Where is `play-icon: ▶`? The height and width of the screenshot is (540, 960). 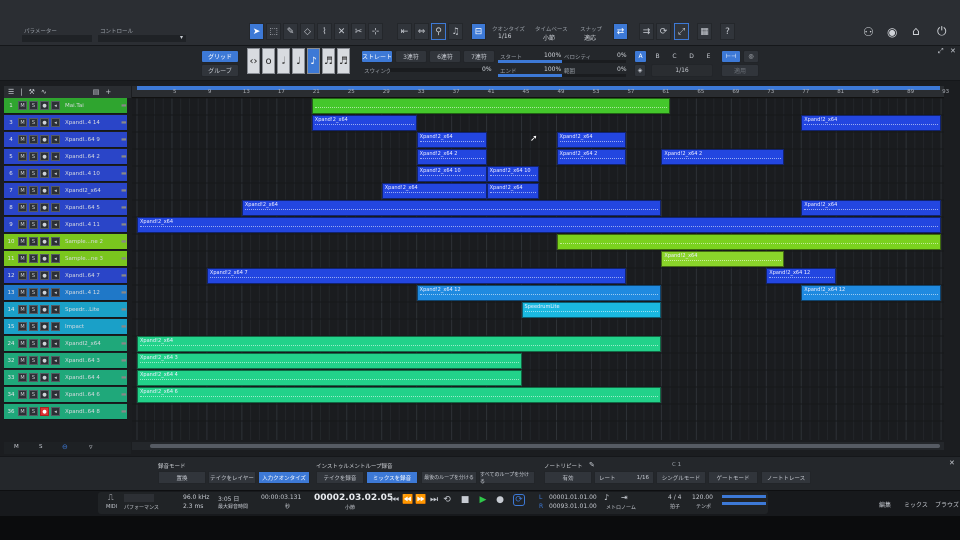
play-icon: ▶ is located at coordinates (483, 500).